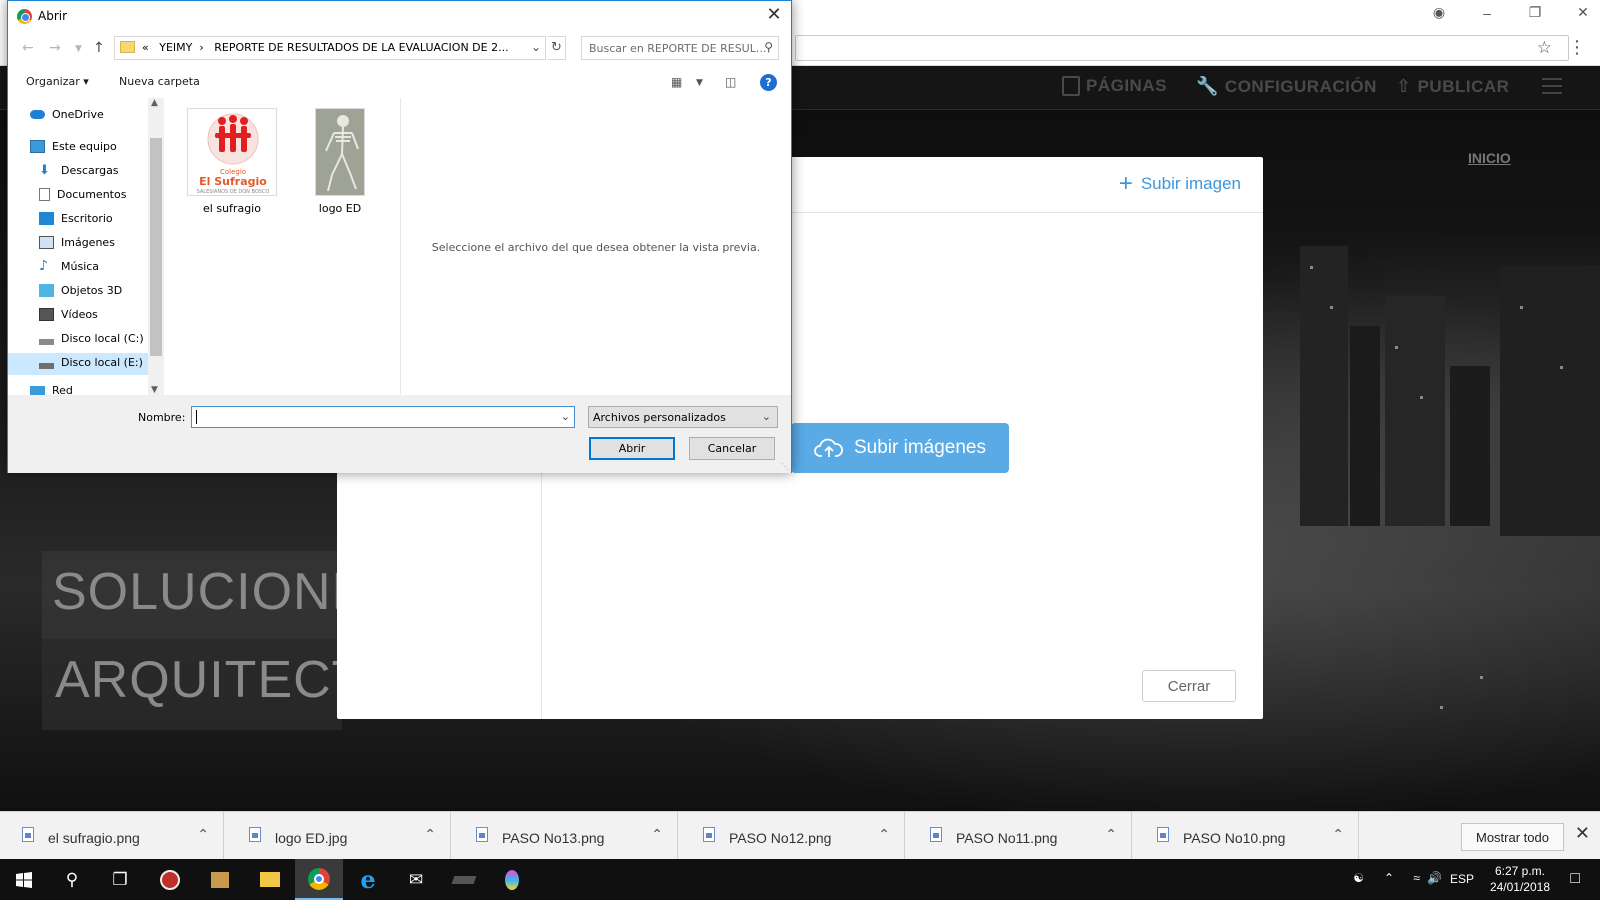 The image size is (1600, 900). What do you see at coordinates (1207, 86) in the screenshot?
I see `wrench-icon: 🔧` at bounding box center [1207, 86].